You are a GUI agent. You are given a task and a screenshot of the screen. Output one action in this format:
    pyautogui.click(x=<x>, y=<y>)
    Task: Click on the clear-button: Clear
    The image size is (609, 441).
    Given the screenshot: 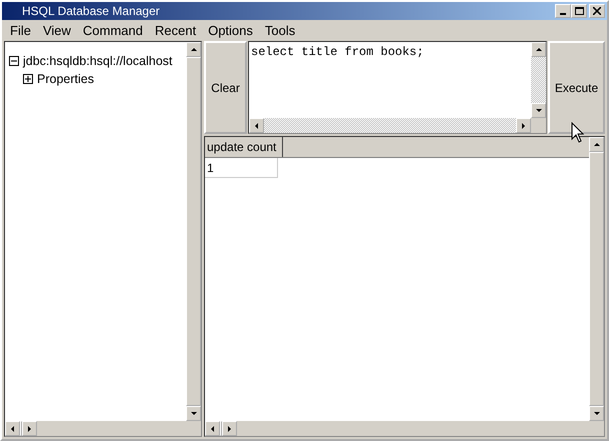 What is the action you would take?
    pyautogui.click(x=225, y=87)
    